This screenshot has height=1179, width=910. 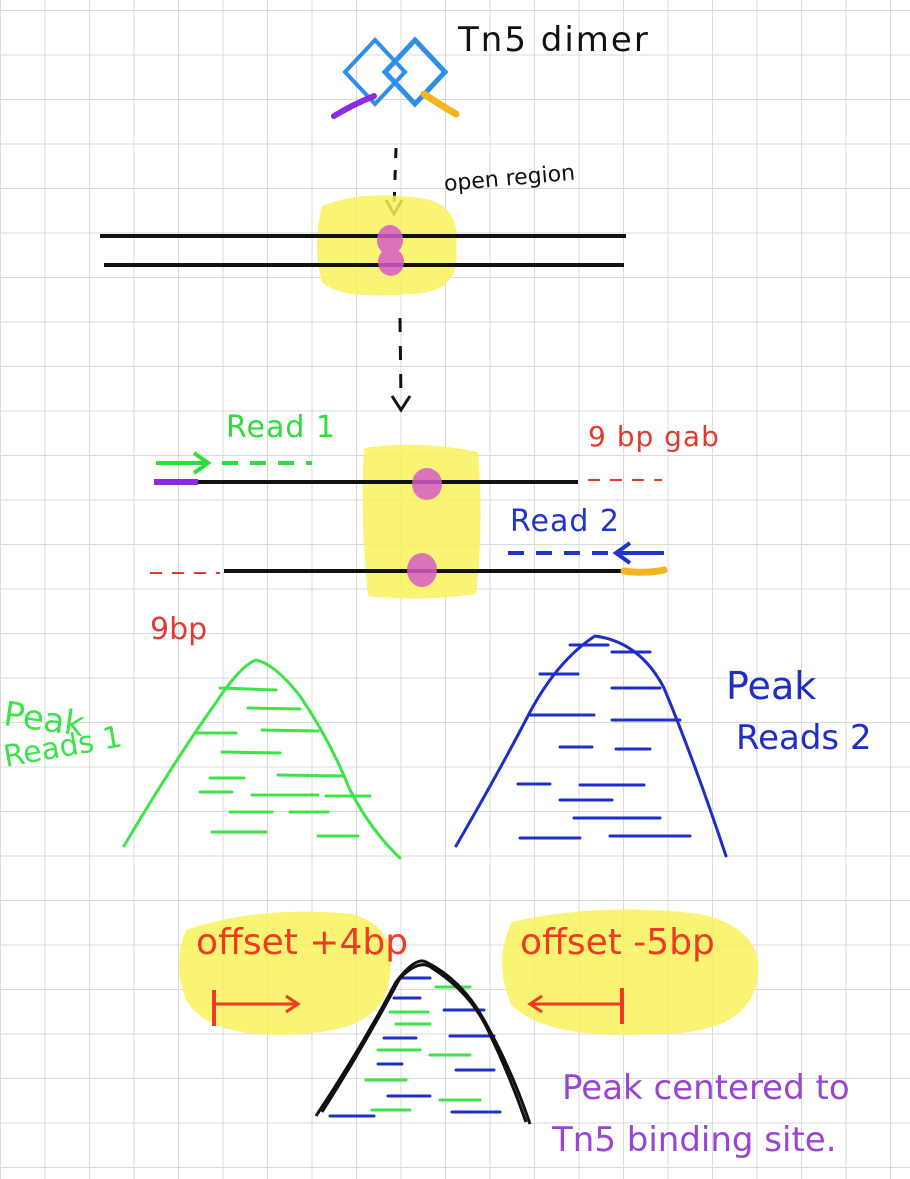 I want to click on peak-reads1, so click(x=262, y=759).